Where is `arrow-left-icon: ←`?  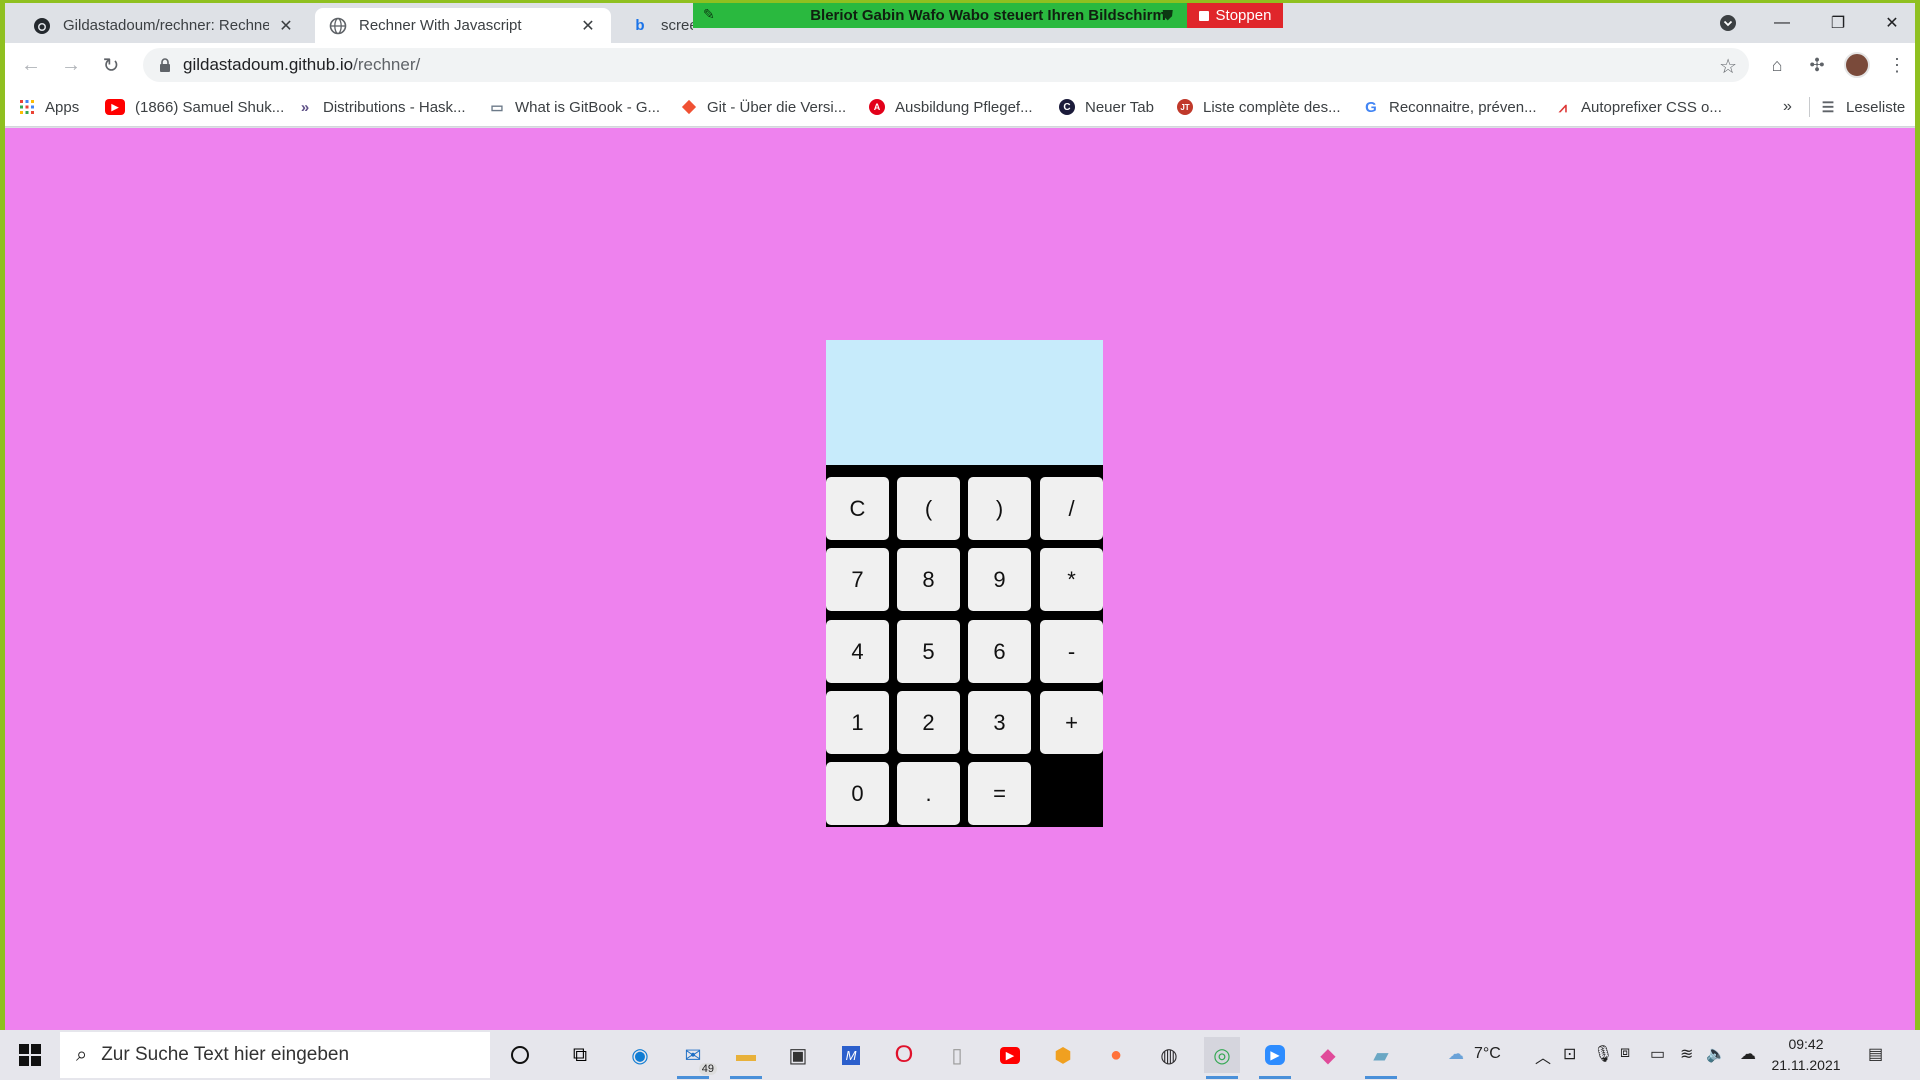 arrow-left-icon: ← is located at coordinates (31, 64).